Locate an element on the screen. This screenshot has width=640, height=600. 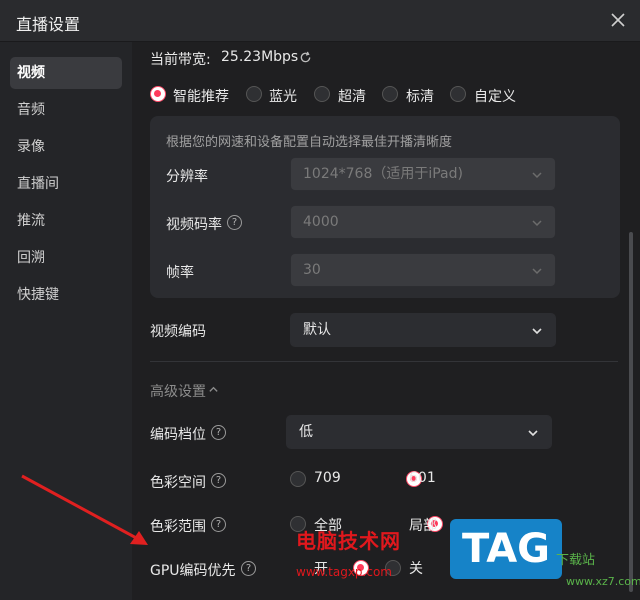
annotation-arrow-icon is located at coordinates (84, 509).